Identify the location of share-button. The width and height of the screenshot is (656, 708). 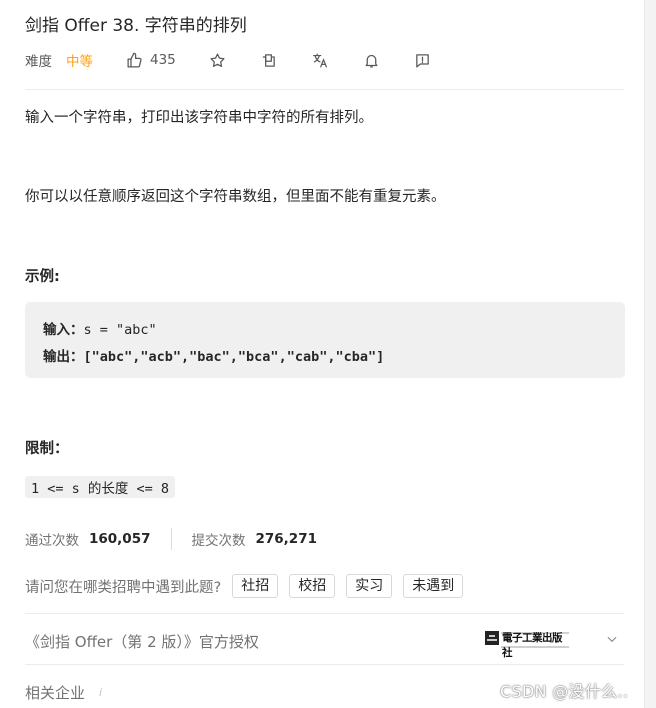
(268, 60).